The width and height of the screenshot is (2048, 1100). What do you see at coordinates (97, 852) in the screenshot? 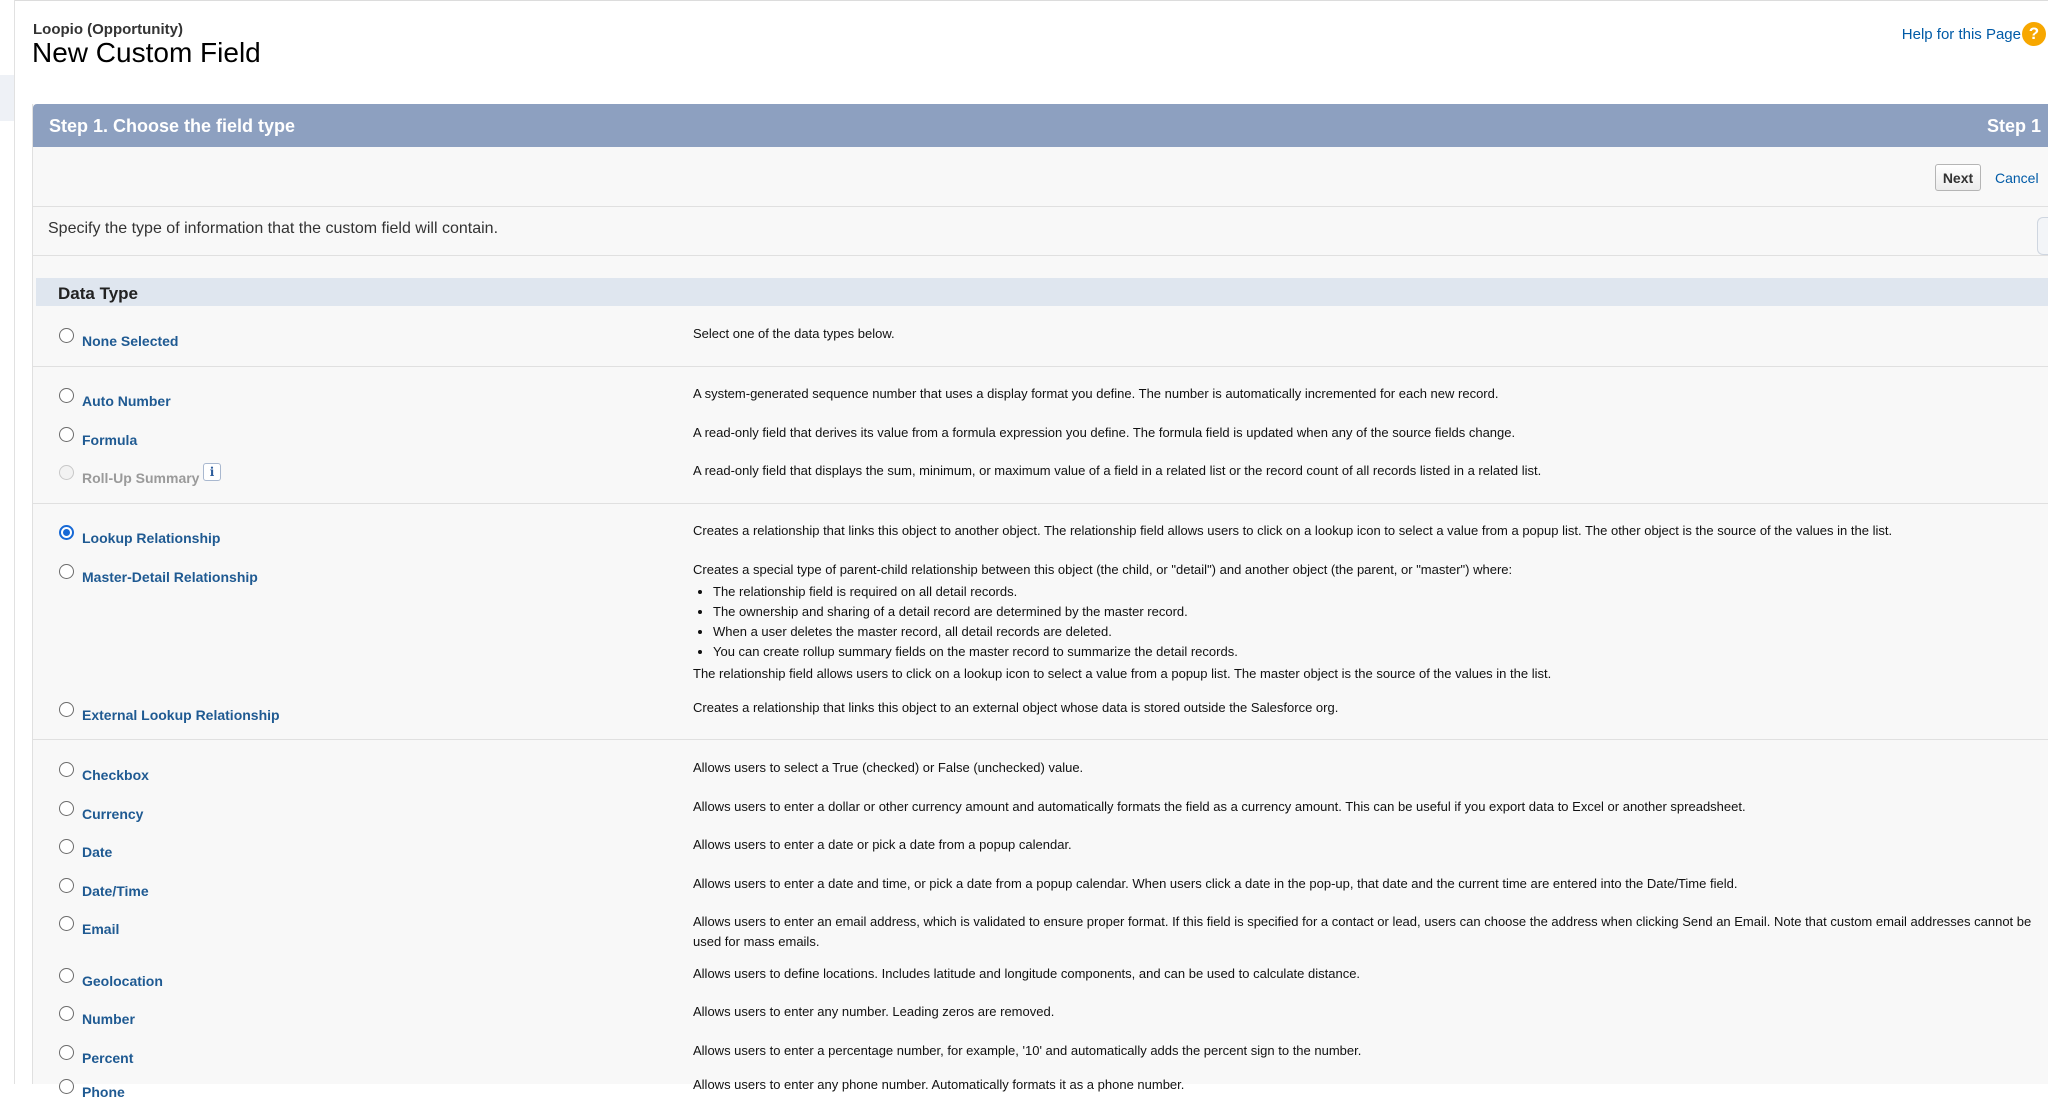
I see `label-date: Date` at bounding box center [97, 852].